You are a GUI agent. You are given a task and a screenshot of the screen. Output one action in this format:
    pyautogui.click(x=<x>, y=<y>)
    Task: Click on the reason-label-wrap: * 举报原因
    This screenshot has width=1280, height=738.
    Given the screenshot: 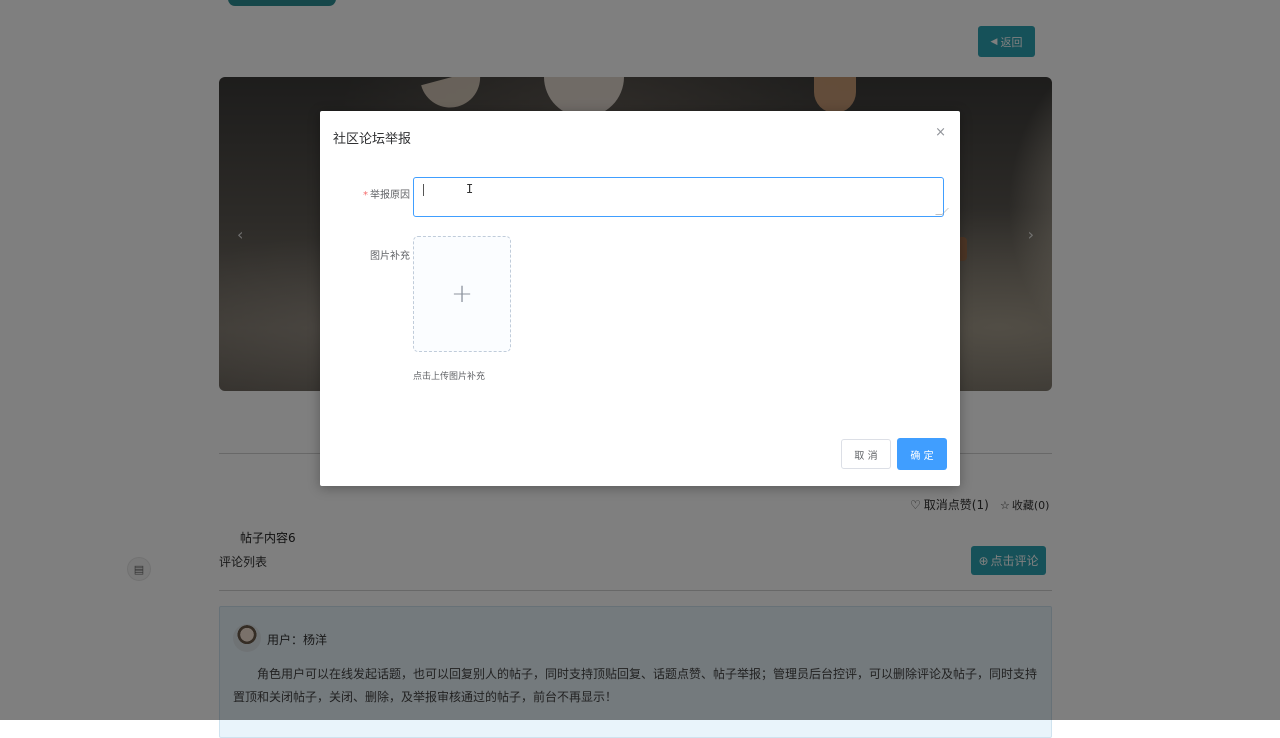 What is the action you would take?
    pyautogui.click(x=365, y=193)
    